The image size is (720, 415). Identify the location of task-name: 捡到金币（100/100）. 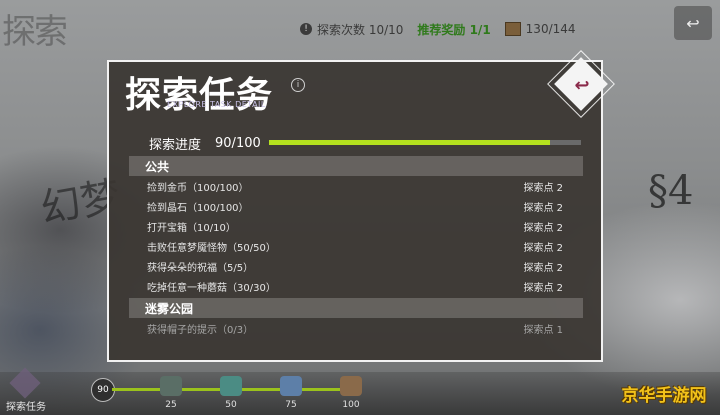
(198, 188).